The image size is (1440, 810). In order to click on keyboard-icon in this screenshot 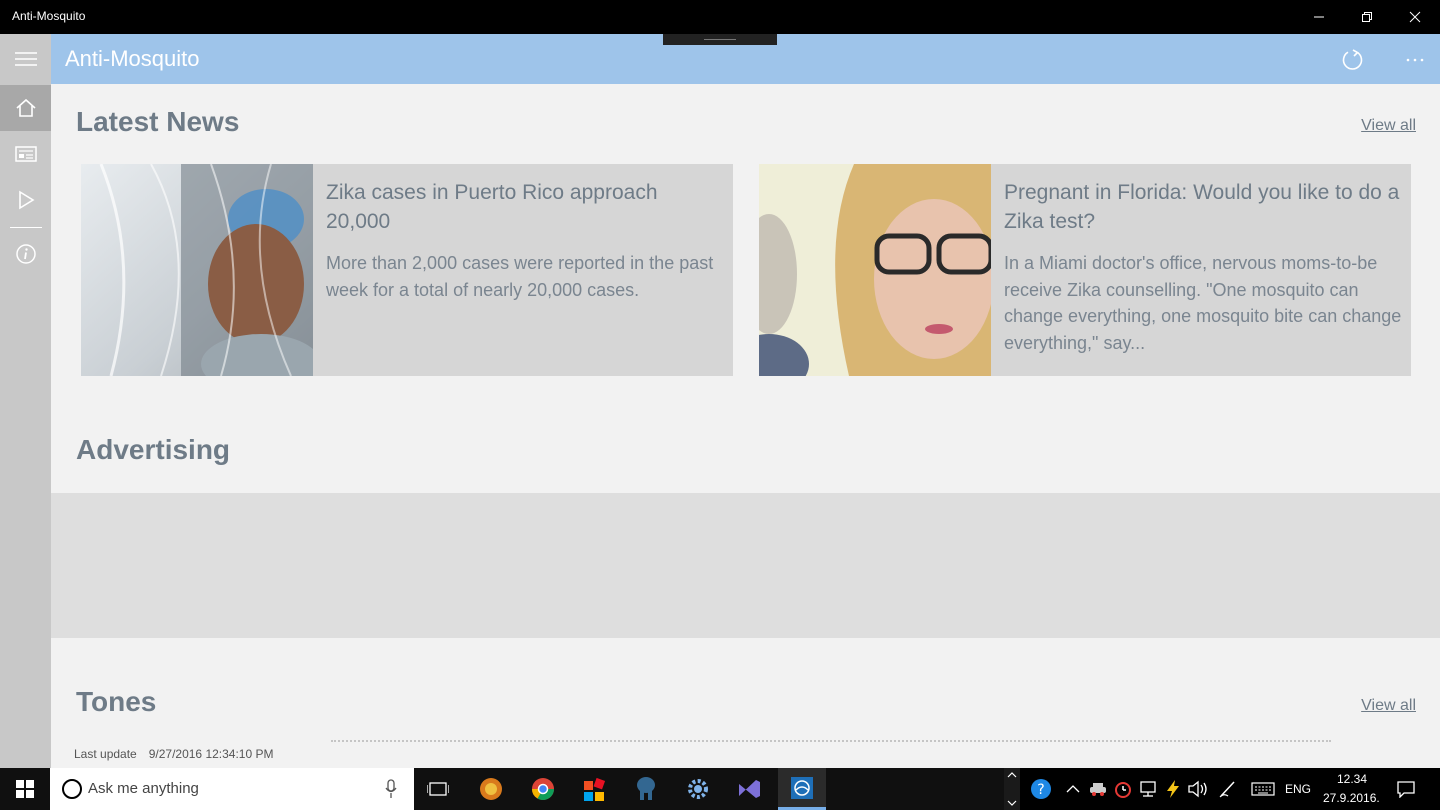, I will do `click(1263, 789)`.